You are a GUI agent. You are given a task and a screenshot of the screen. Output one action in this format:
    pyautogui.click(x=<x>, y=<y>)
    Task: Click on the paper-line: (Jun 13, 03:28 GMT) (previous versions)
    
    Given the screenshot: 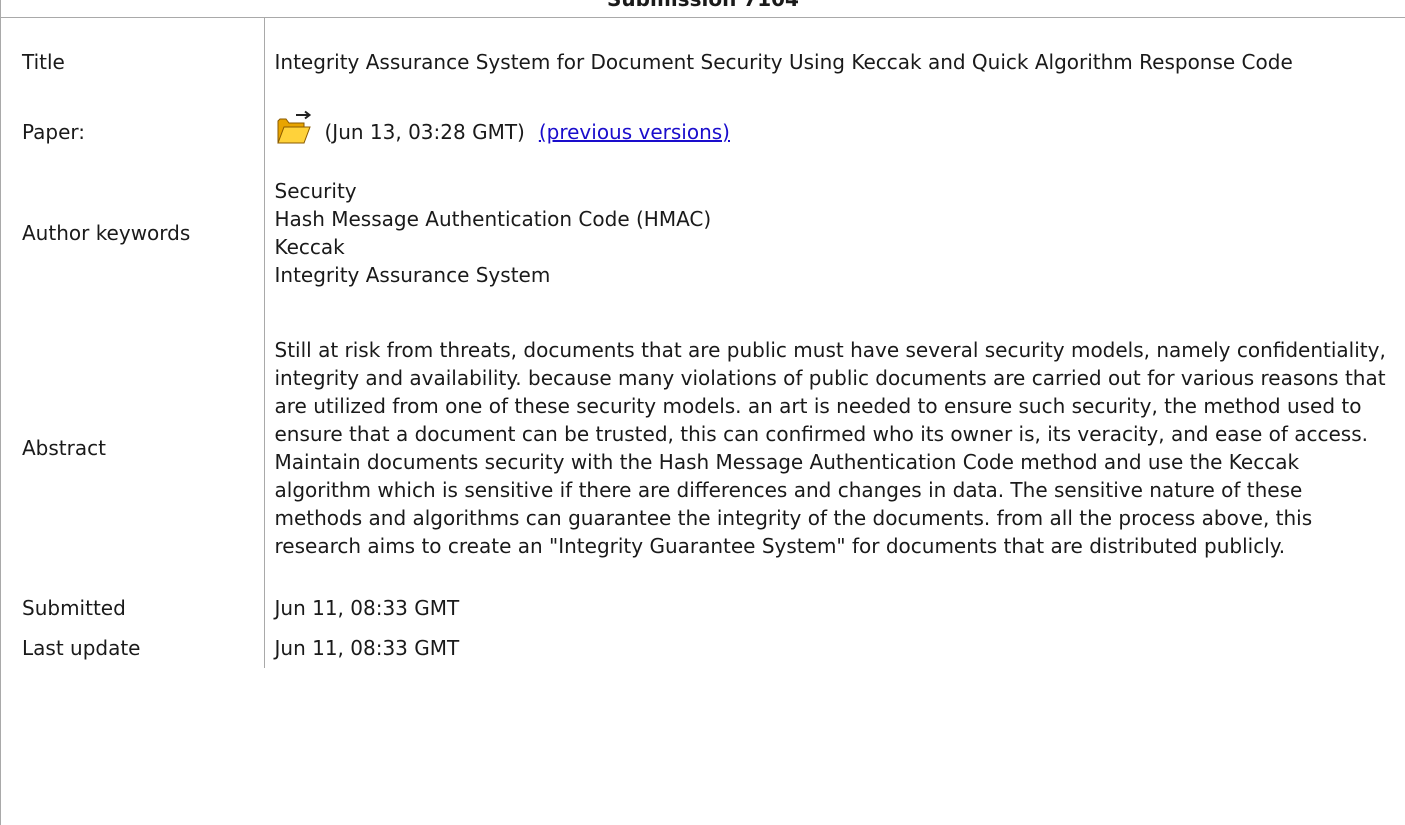 What is the action you would take?
    pyautogui.click(x=836, y=130)
    